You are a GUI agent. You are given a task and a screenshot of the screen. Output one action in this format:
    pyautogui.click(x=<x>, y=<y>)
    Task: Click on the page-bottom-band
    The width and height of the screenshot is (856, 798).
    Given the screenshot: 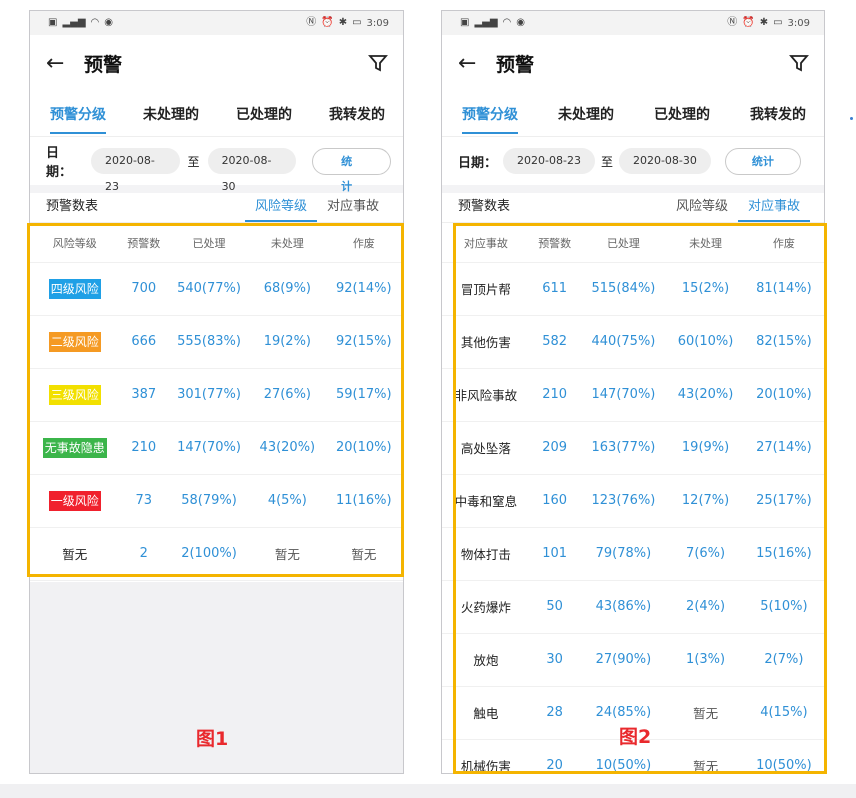 What is the action you would take?
    pyautogui.click(x=428, y=791)
    